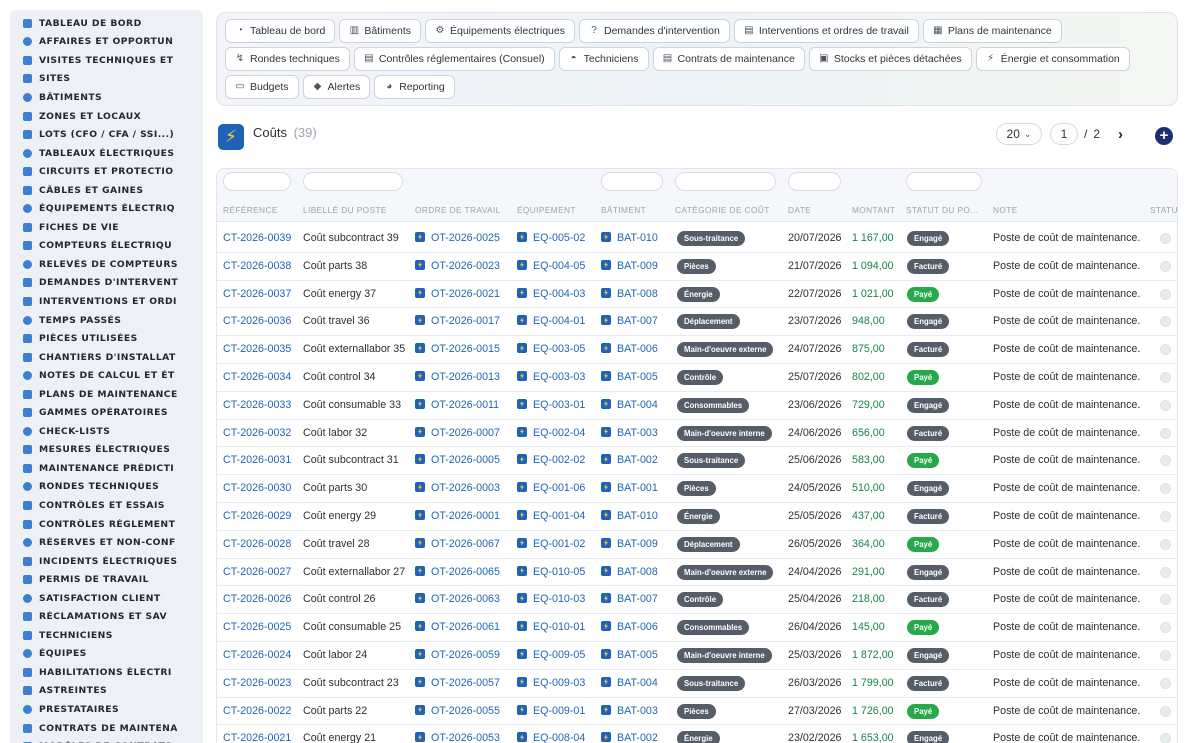 The width and height of the screenshot is (1200, 743). What do you see at coordinates (106, 412) in the screenshot?
I see `sidebar-item: GAMMES OPÉRATOIRES` at bounding box center [106, 412].